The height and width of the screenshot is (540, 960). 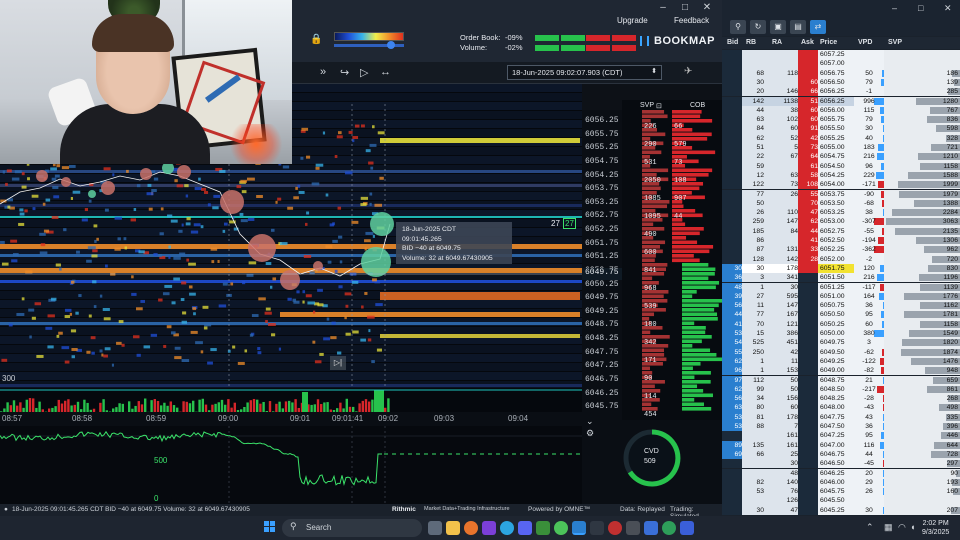 What do you see at coordinates (808, 82) in the screenshot?
I see `ladder-cell-ask: 60` at bounding box center [808, 82].